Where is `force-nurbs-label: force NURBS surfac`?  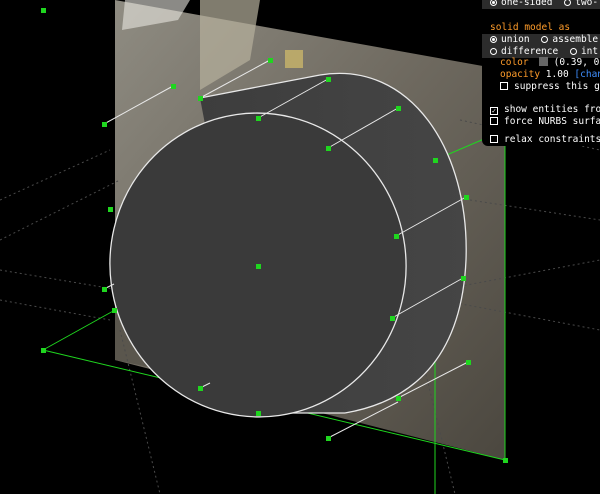
force-nurbs-label: force NURBS surfac is located at coordinates (552, 121).